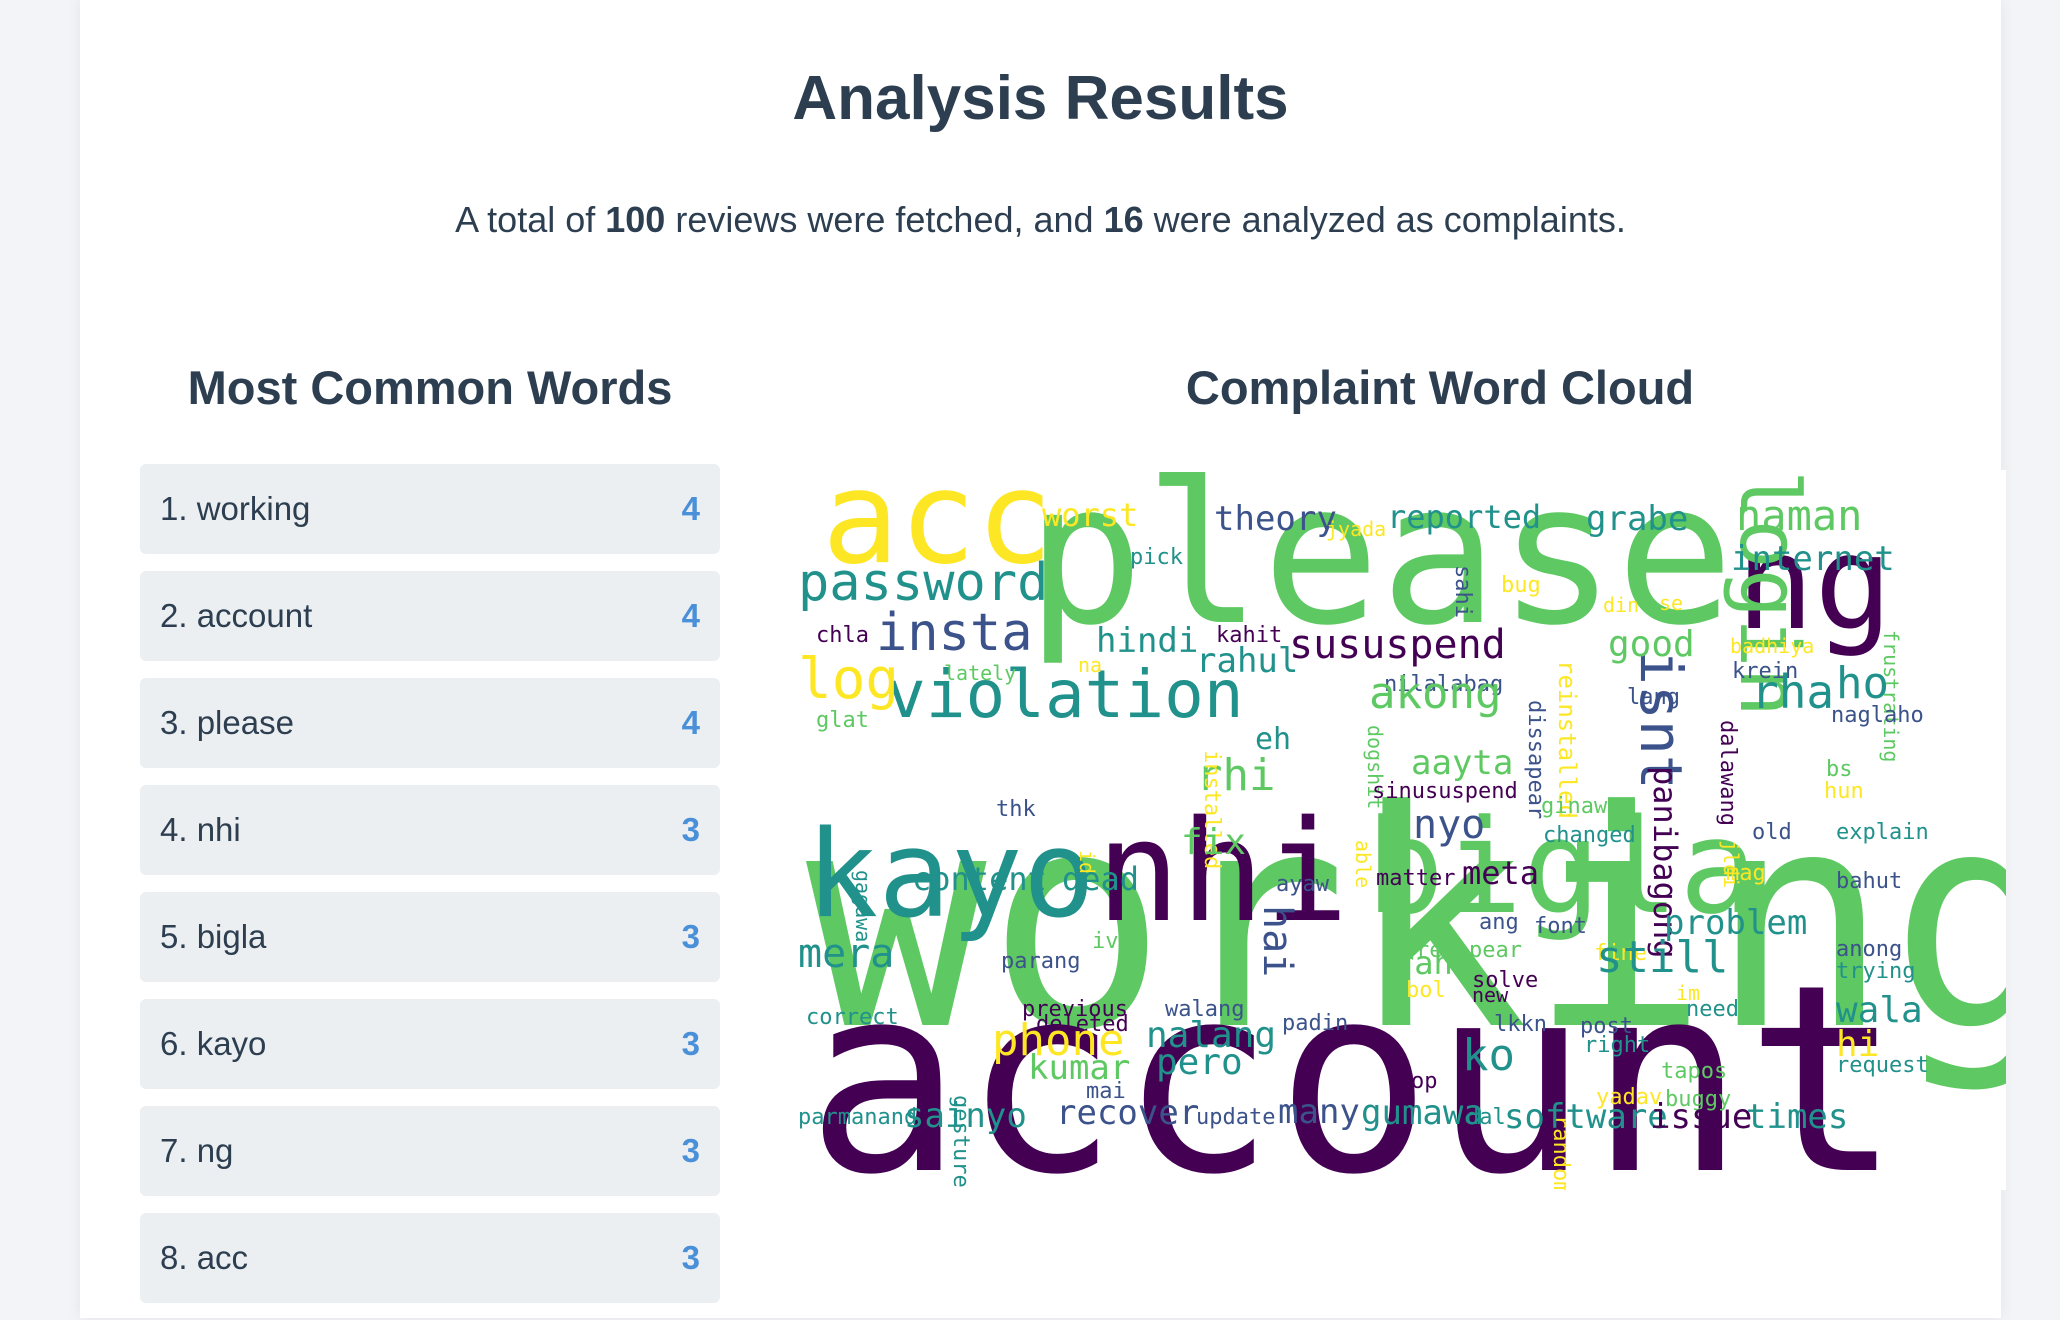 The width and height of the screenshot is (2060, 1320). What do you see at coordinates (1589, 835) in the screenshot?
I see `cloud-word-changed: changed` at bounding box center [1589, 835].